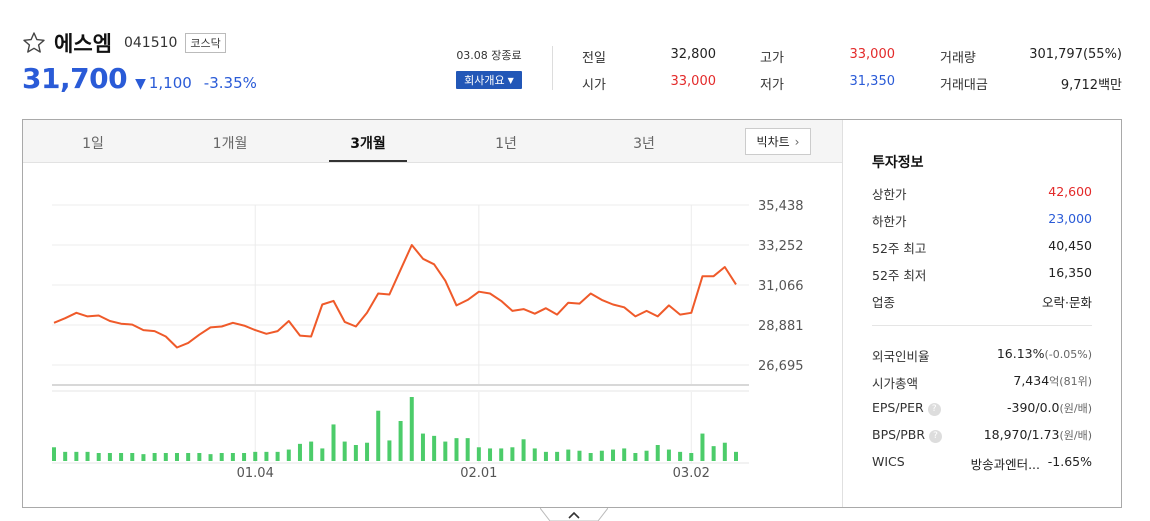 The image size is (1150, 521). Describe the element at coordinates (964, 85) in the screenshot. I see `amount-label: 거래대금` at that location.